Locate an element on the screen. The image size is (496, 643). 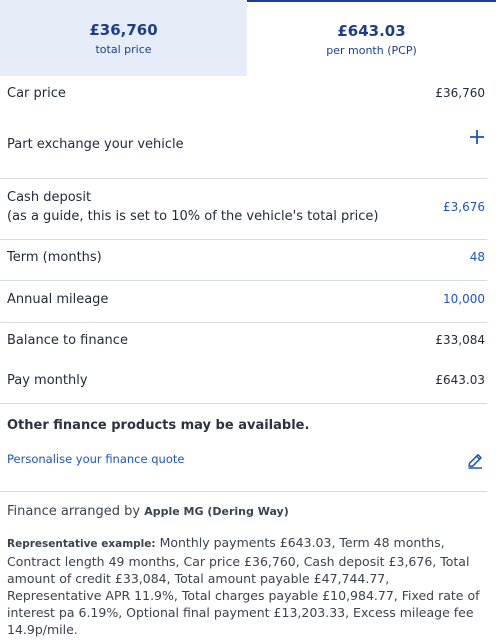
term-value: 48 is located at coordinates (477, 257).